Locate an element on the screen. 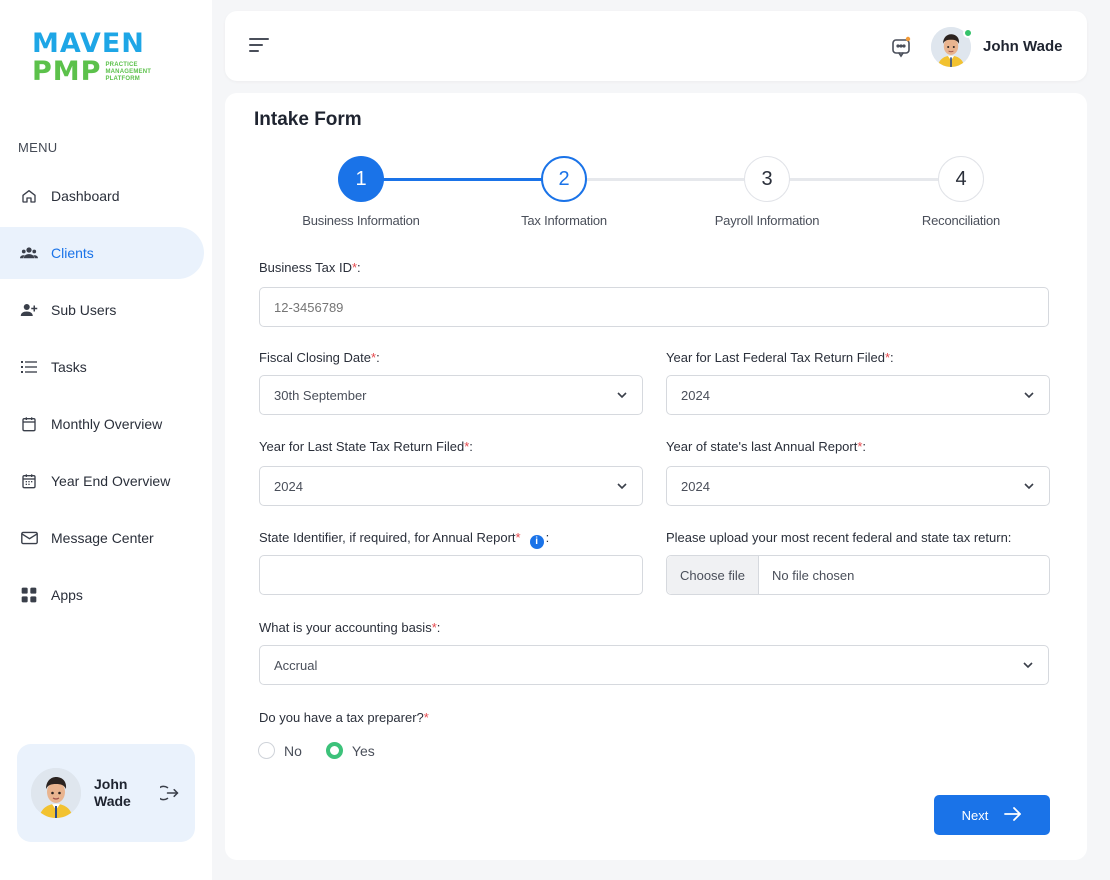  step-2-circle: 2 is located at coordinates (564, 179).